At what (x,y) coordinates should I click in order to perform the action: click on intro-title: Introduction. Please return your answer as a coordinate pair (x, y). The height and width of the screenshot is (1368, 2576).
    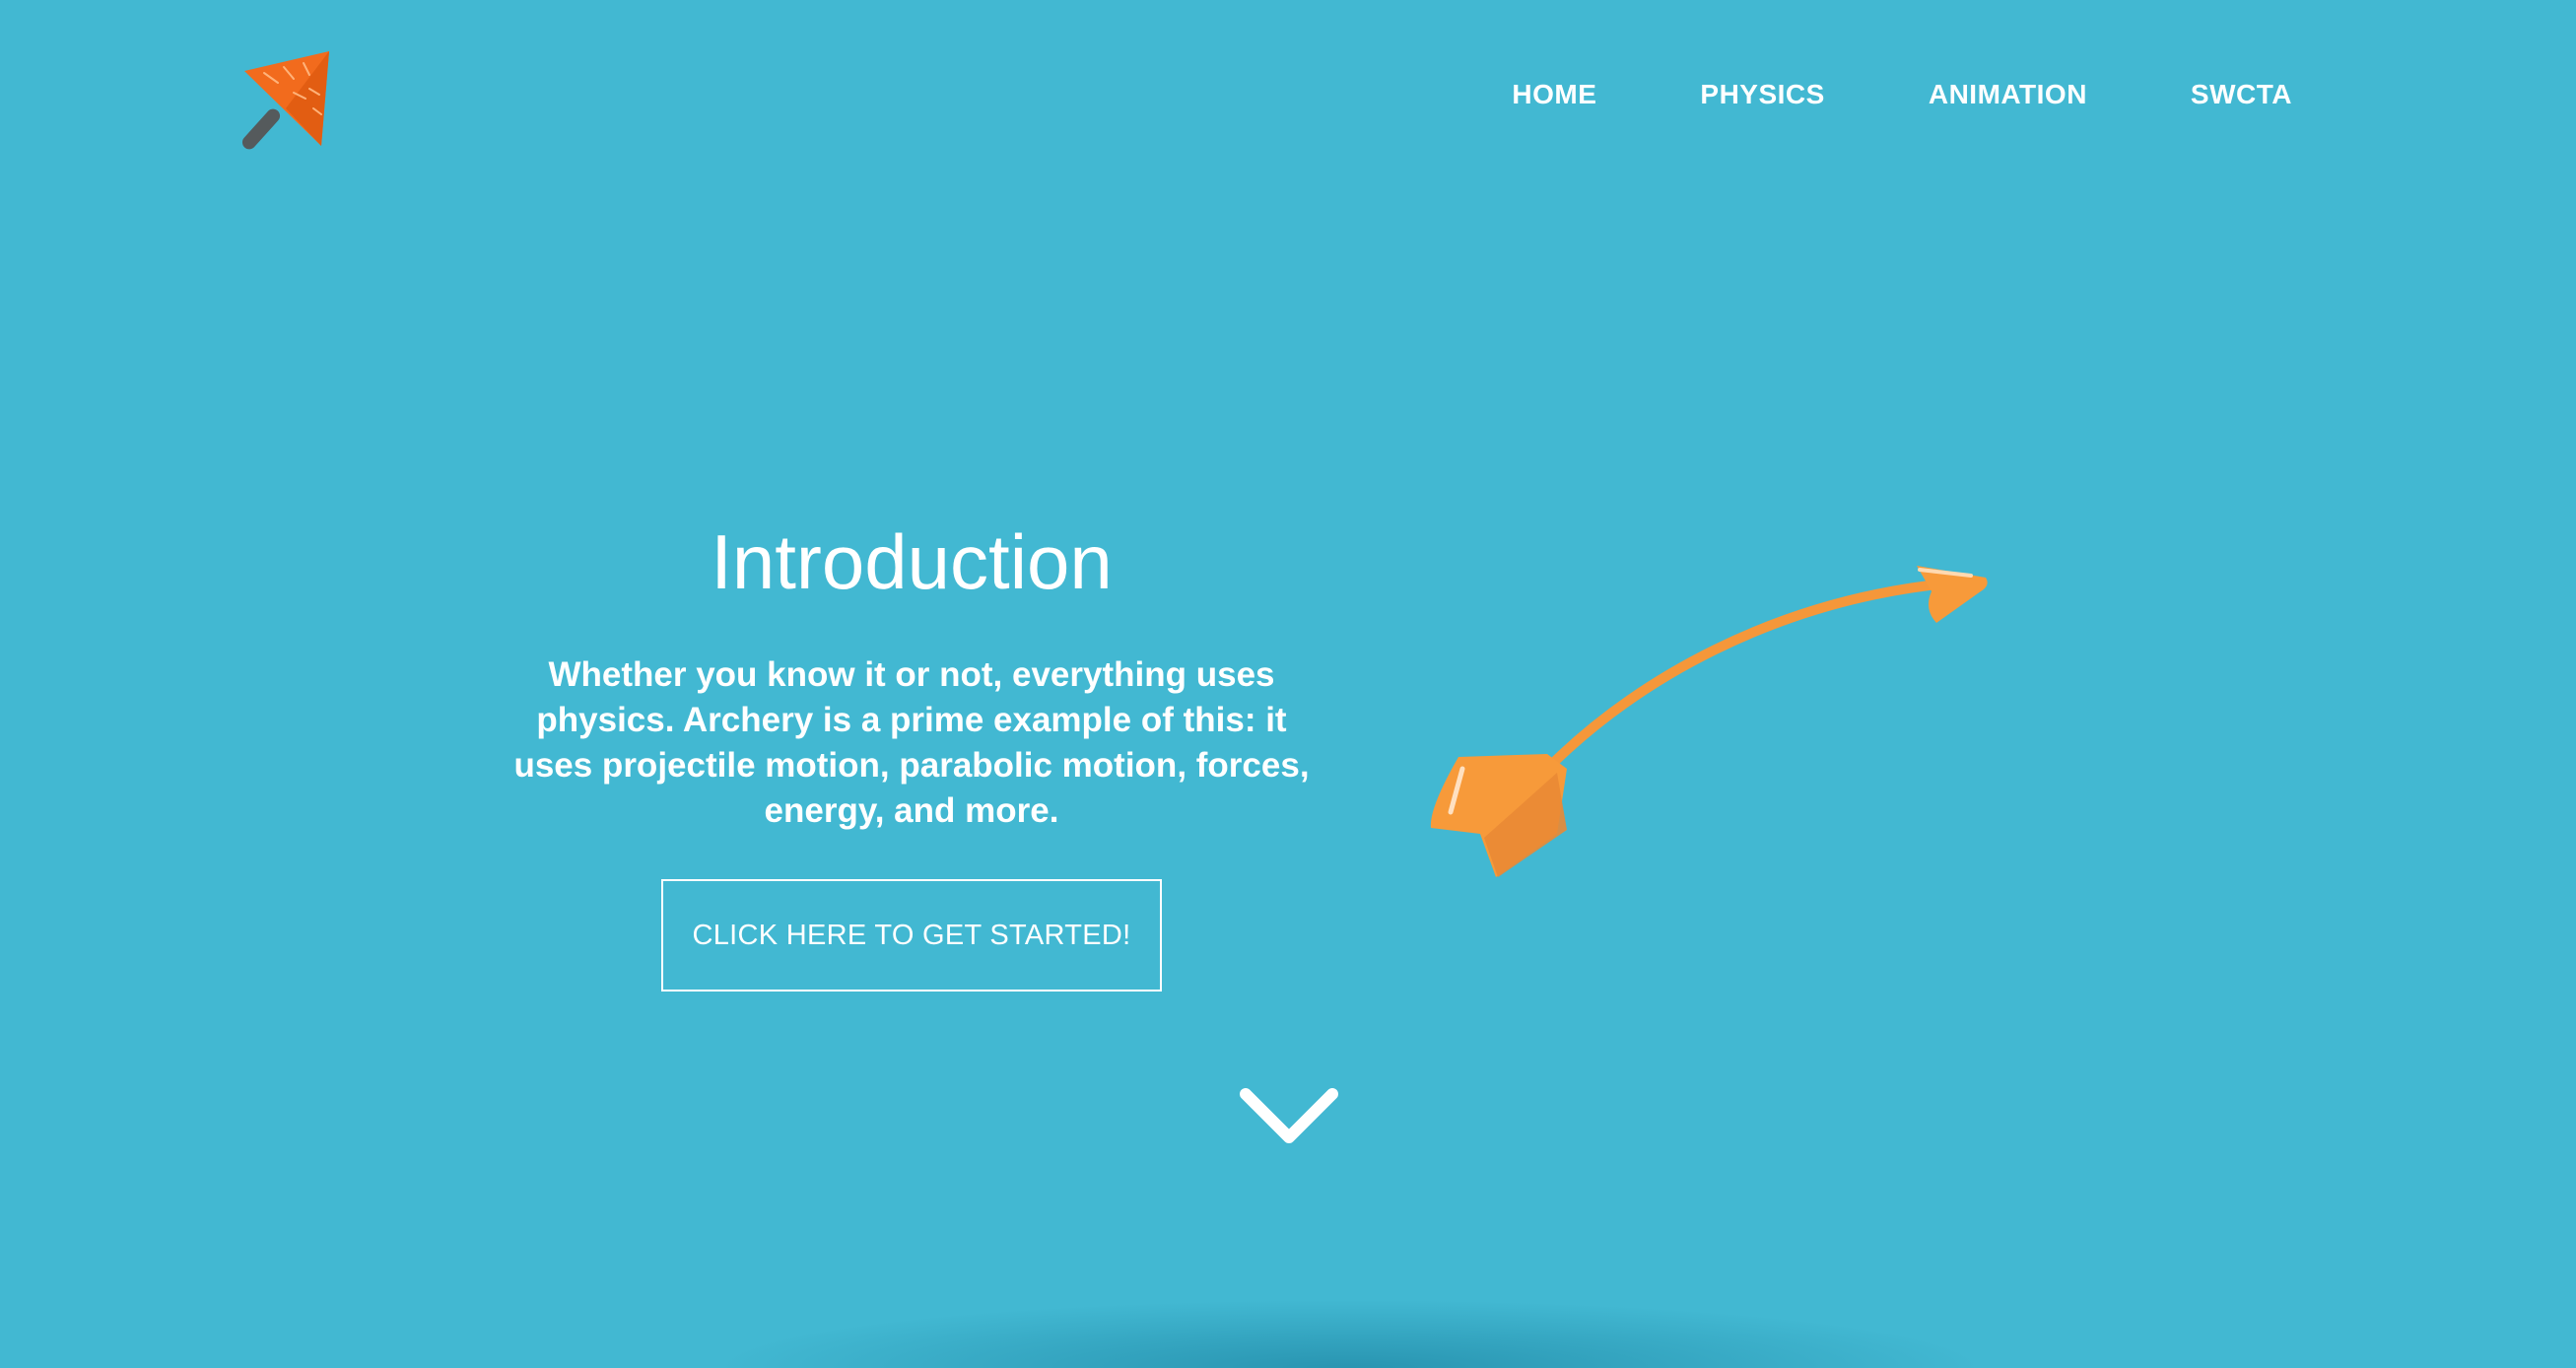
    Looking at the image, I should click on (912, 561).